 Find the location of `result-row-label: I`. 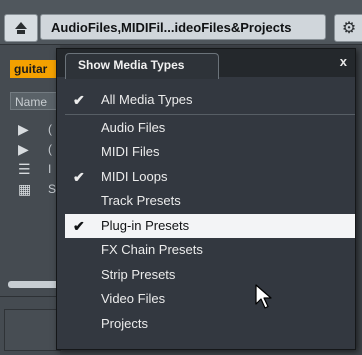

result-row-label: I is located at coordinates (50, 169).